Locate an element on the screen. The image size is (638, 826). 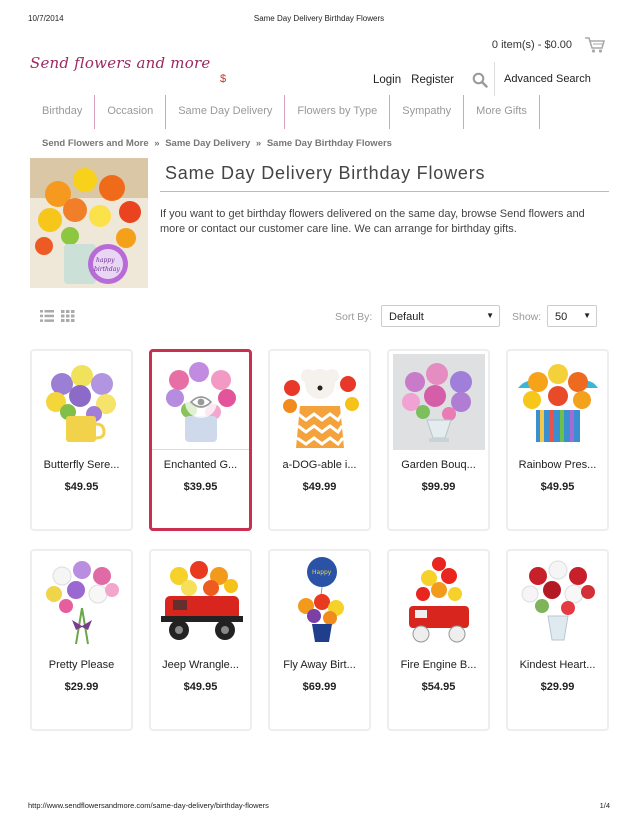
card-divider is located at coordinates (200, 449).